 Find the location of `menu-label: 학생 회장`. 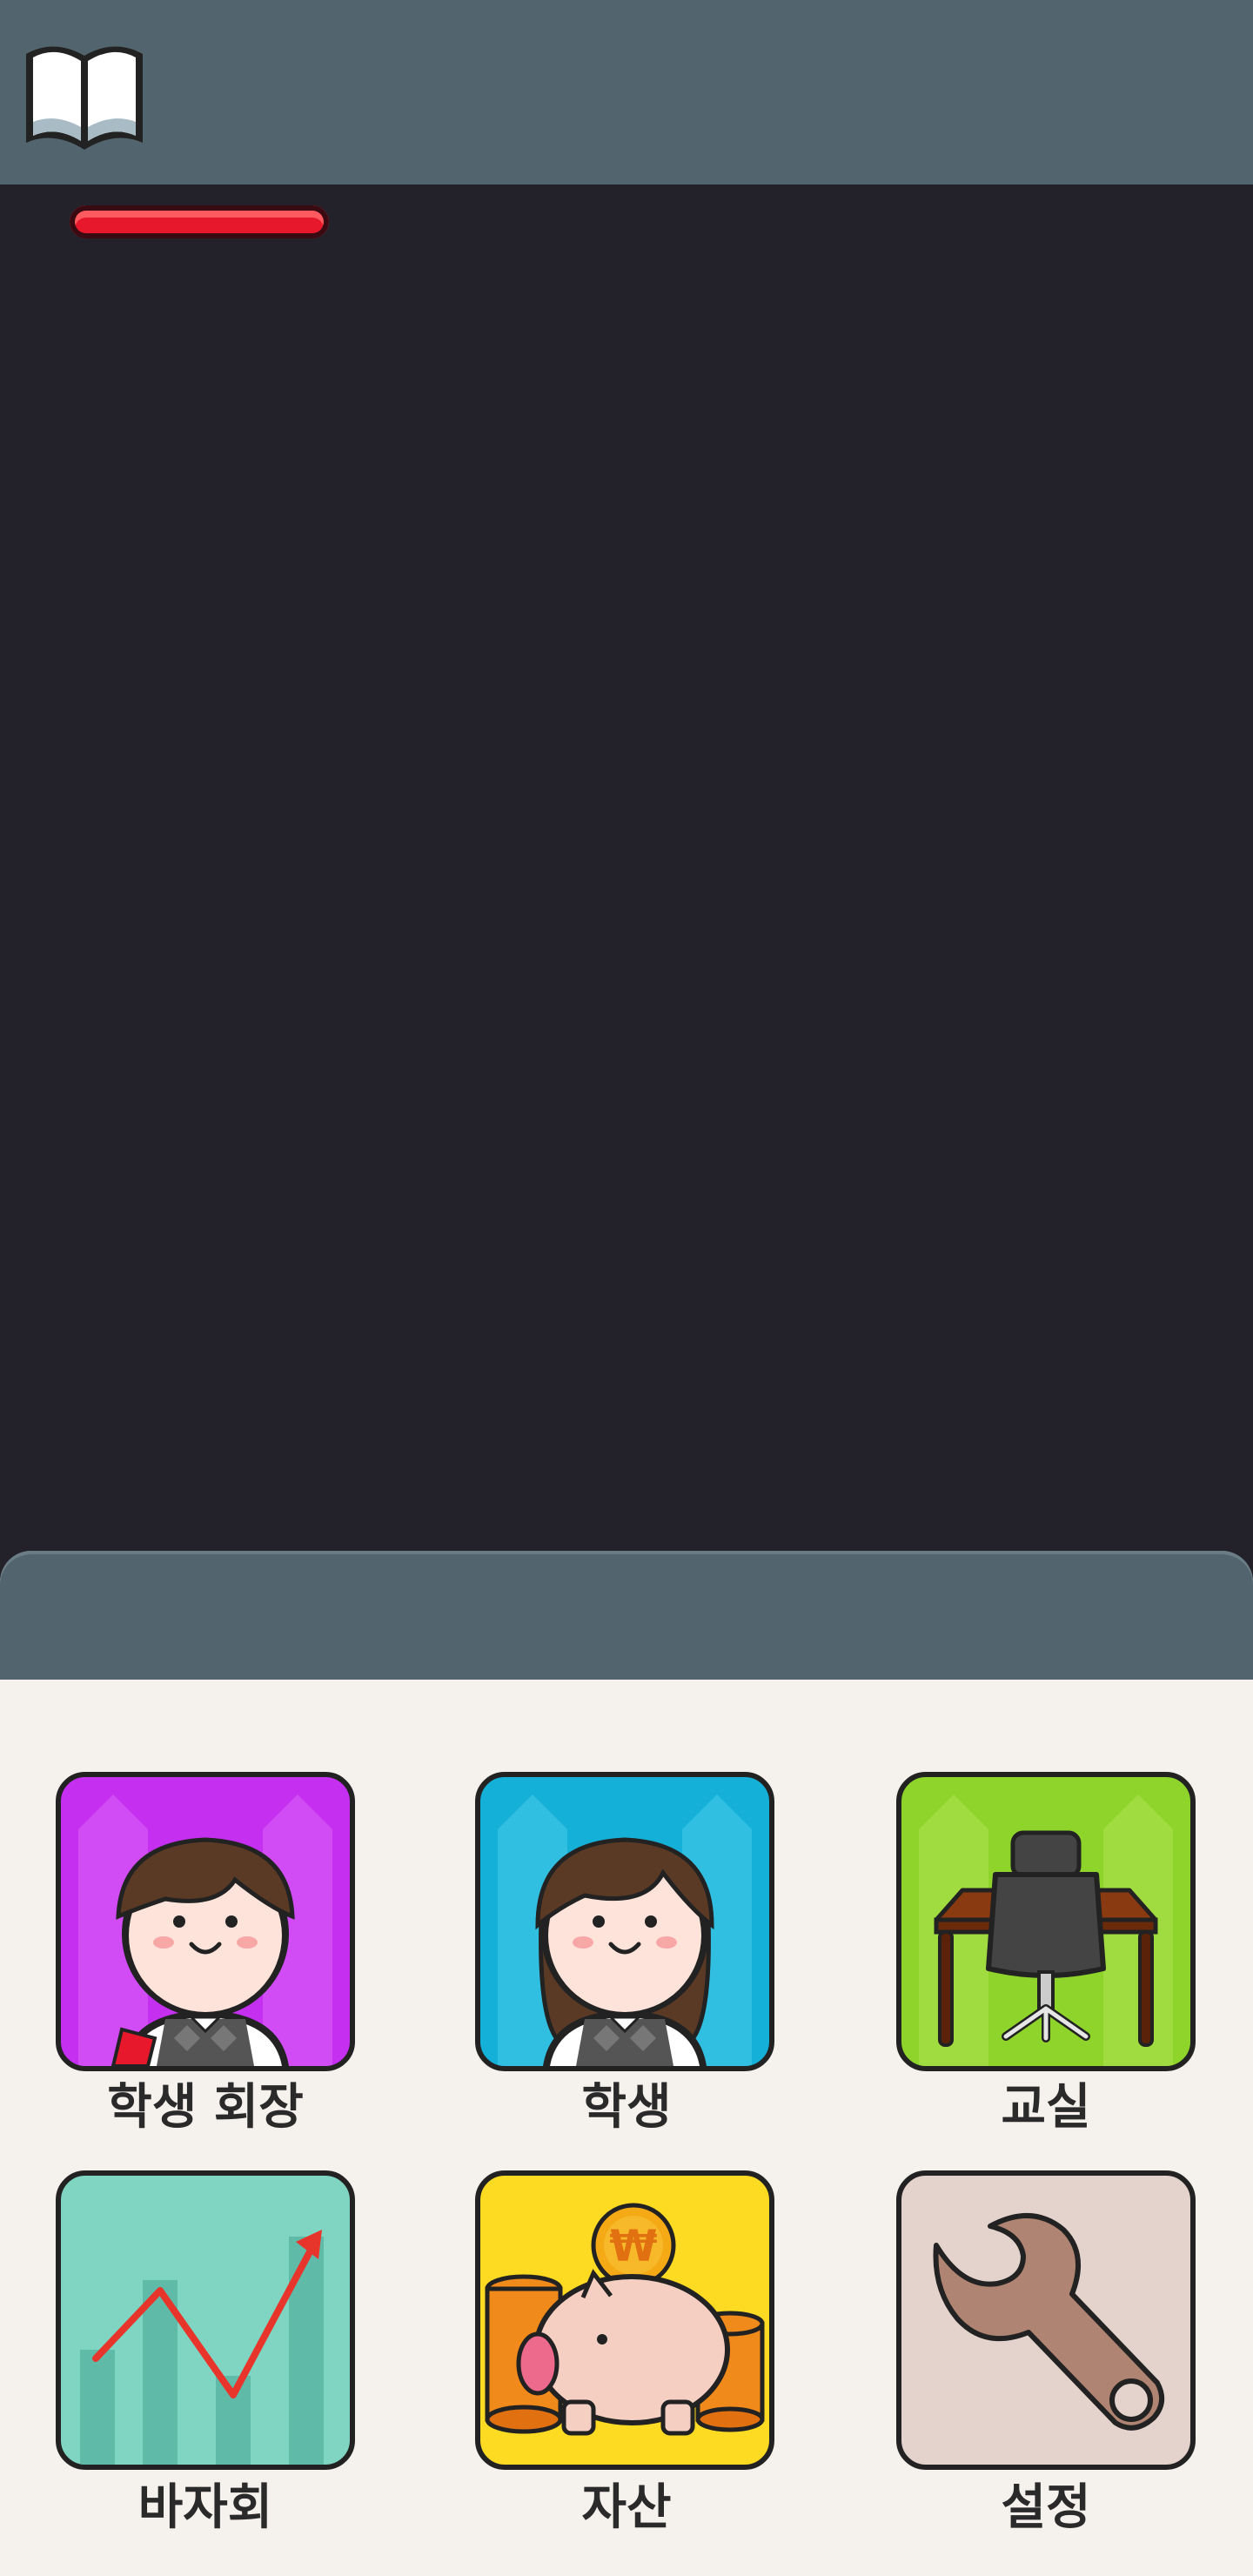

menu-label: 학생 회장 is located at coordinates (205, 2108).